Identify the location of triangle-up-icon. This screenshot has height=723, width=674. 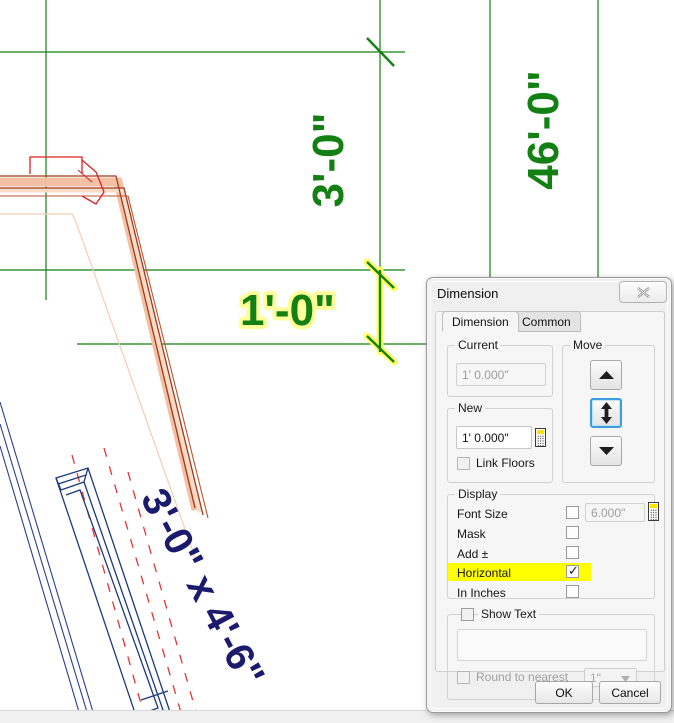
(606, 375).